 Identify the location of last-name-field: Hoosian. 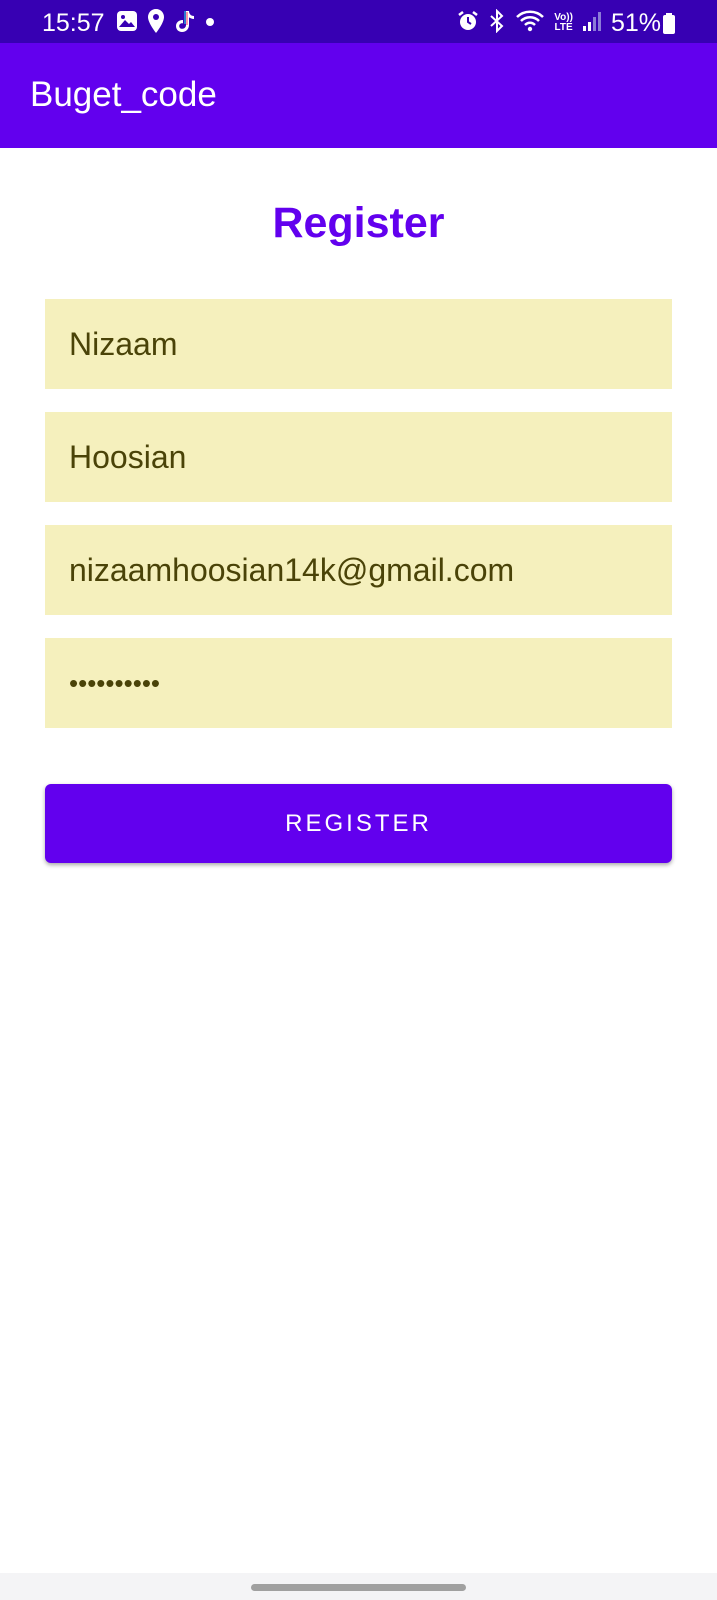
(358, 457).